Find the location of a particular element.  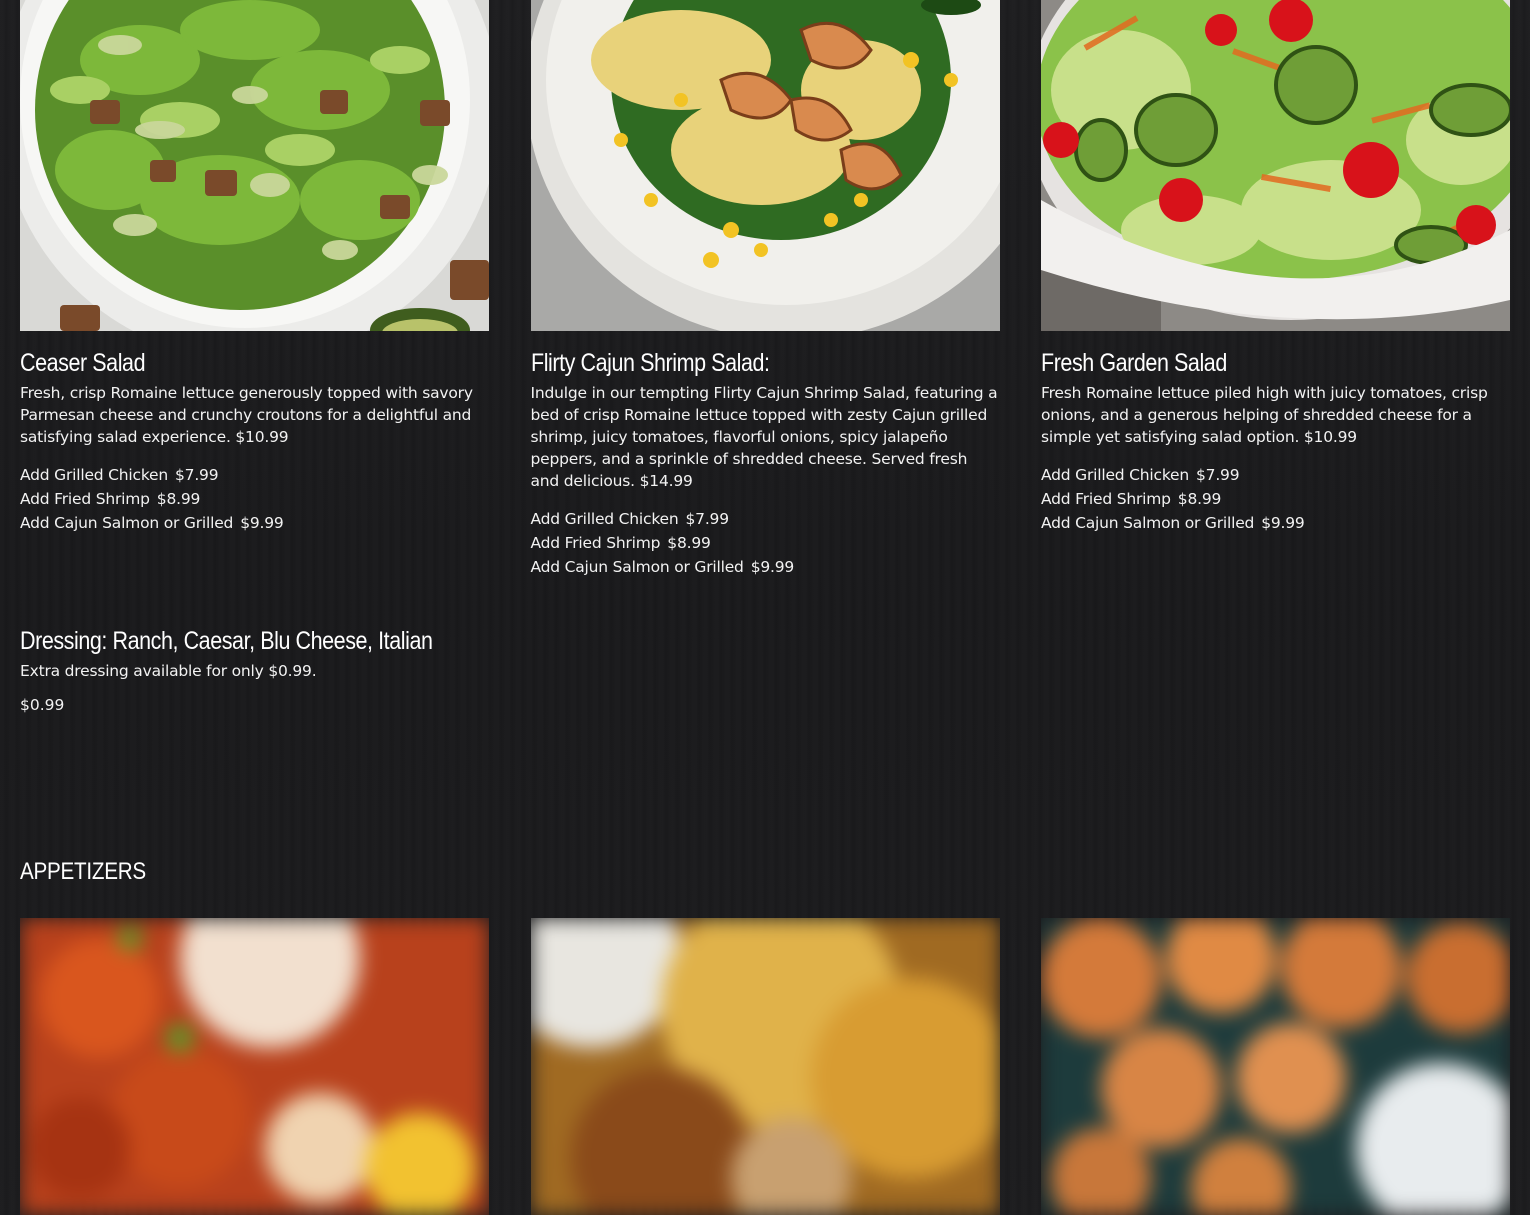

item-description: Extra dressing available for only $0.99. is located at coordinates (168, 671).